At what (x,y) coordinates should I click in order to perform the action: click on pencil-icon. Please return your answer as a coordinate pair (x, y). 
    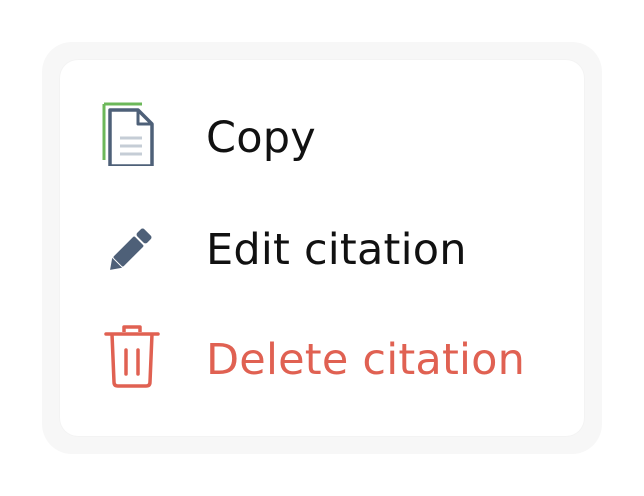
    Looking at the image, I should click on (132, 246).